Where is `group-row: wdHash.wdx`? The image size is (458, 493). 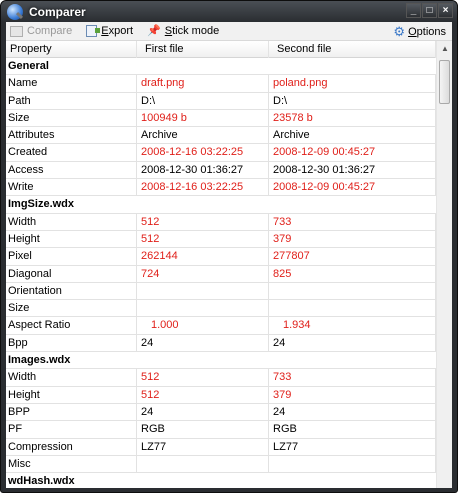
group-row: wdHash.wdx is located at coordinates (221, 480).